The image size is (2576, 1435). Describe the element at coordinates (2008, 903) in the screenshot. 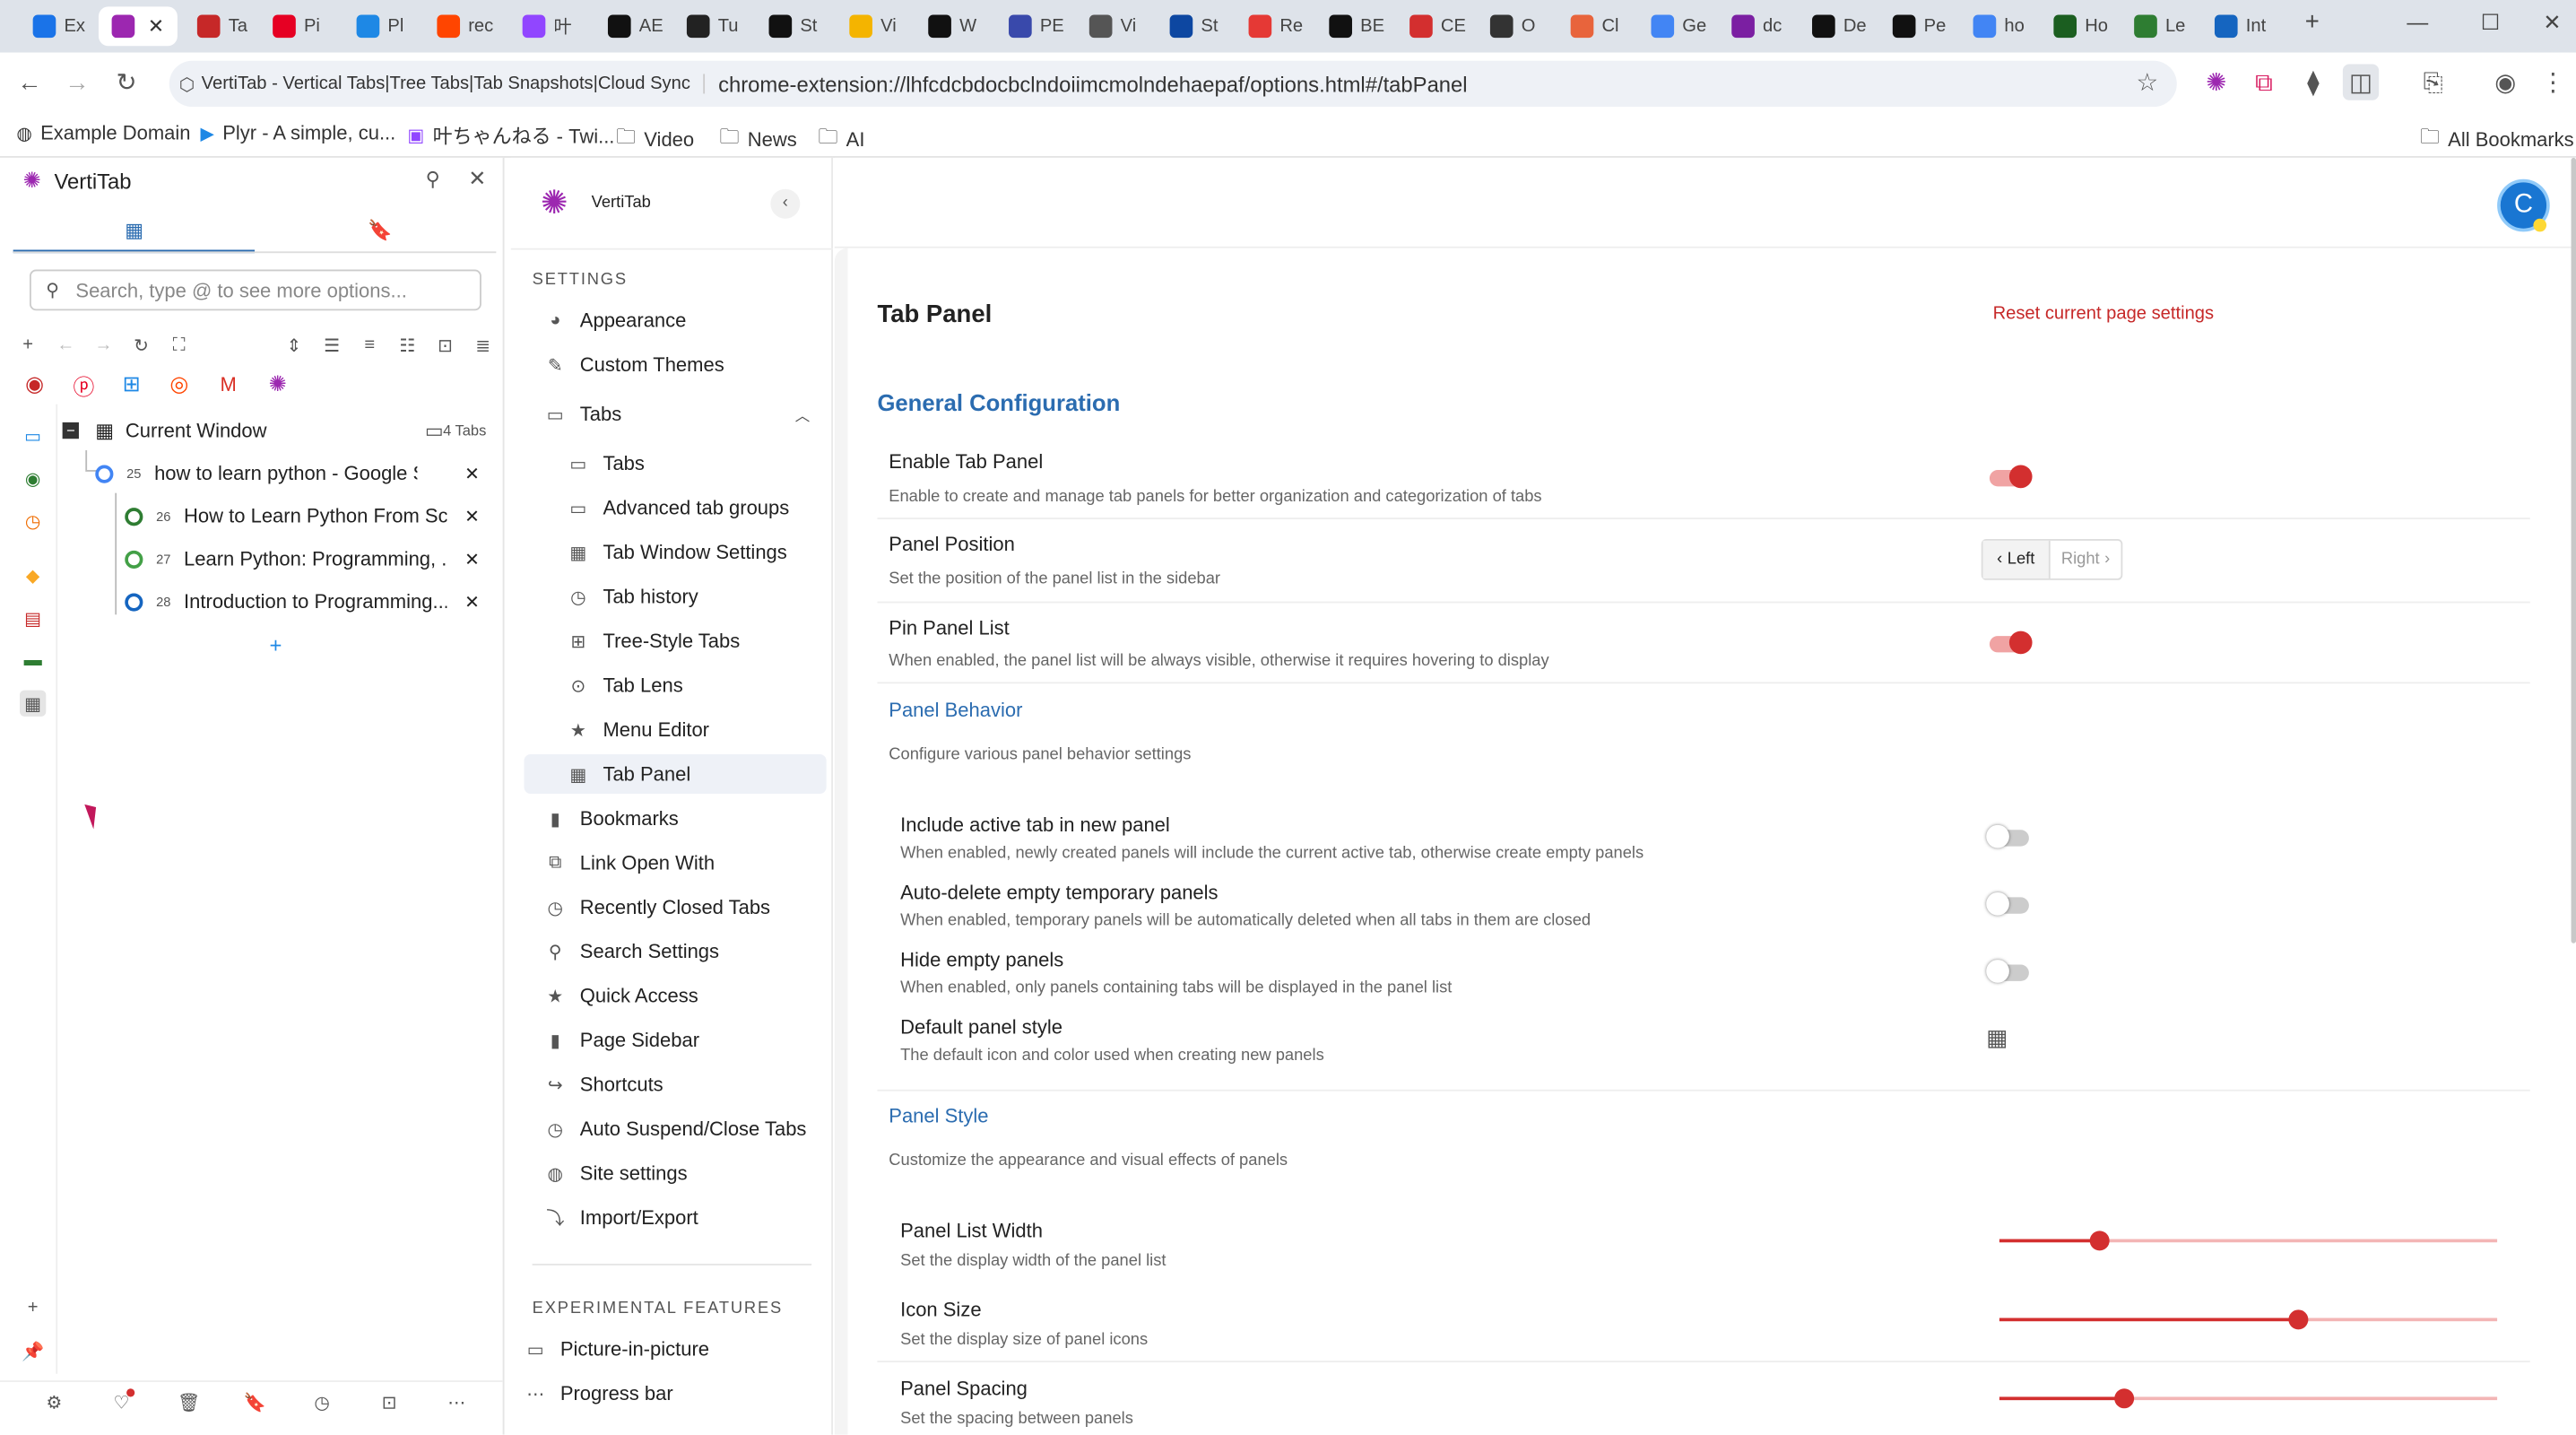

I see `autodel-toggle` at that location.